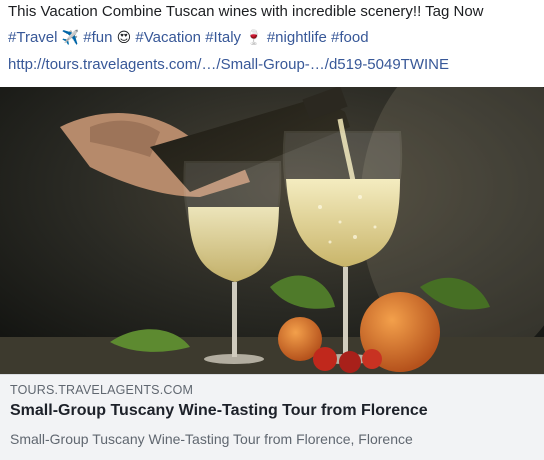 The width and height of the screenshot is (544, 460). What do you see at coordinates (297, 37) in the screenshot?
I see `hashtag-nightlife: #nightlife` at bounding box center [297, 37].